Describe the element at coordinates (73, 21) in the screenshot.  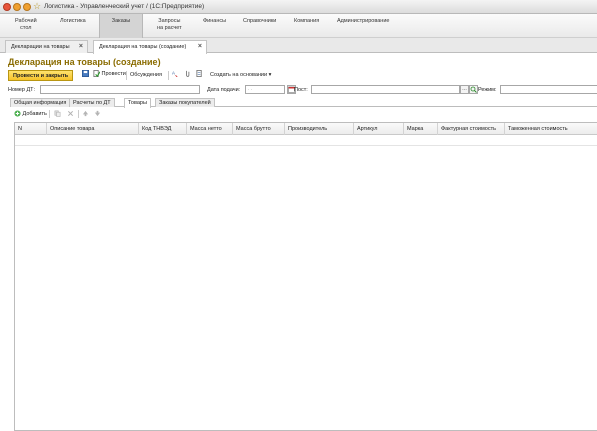
I see `section-logistics: Логистика` at that location.